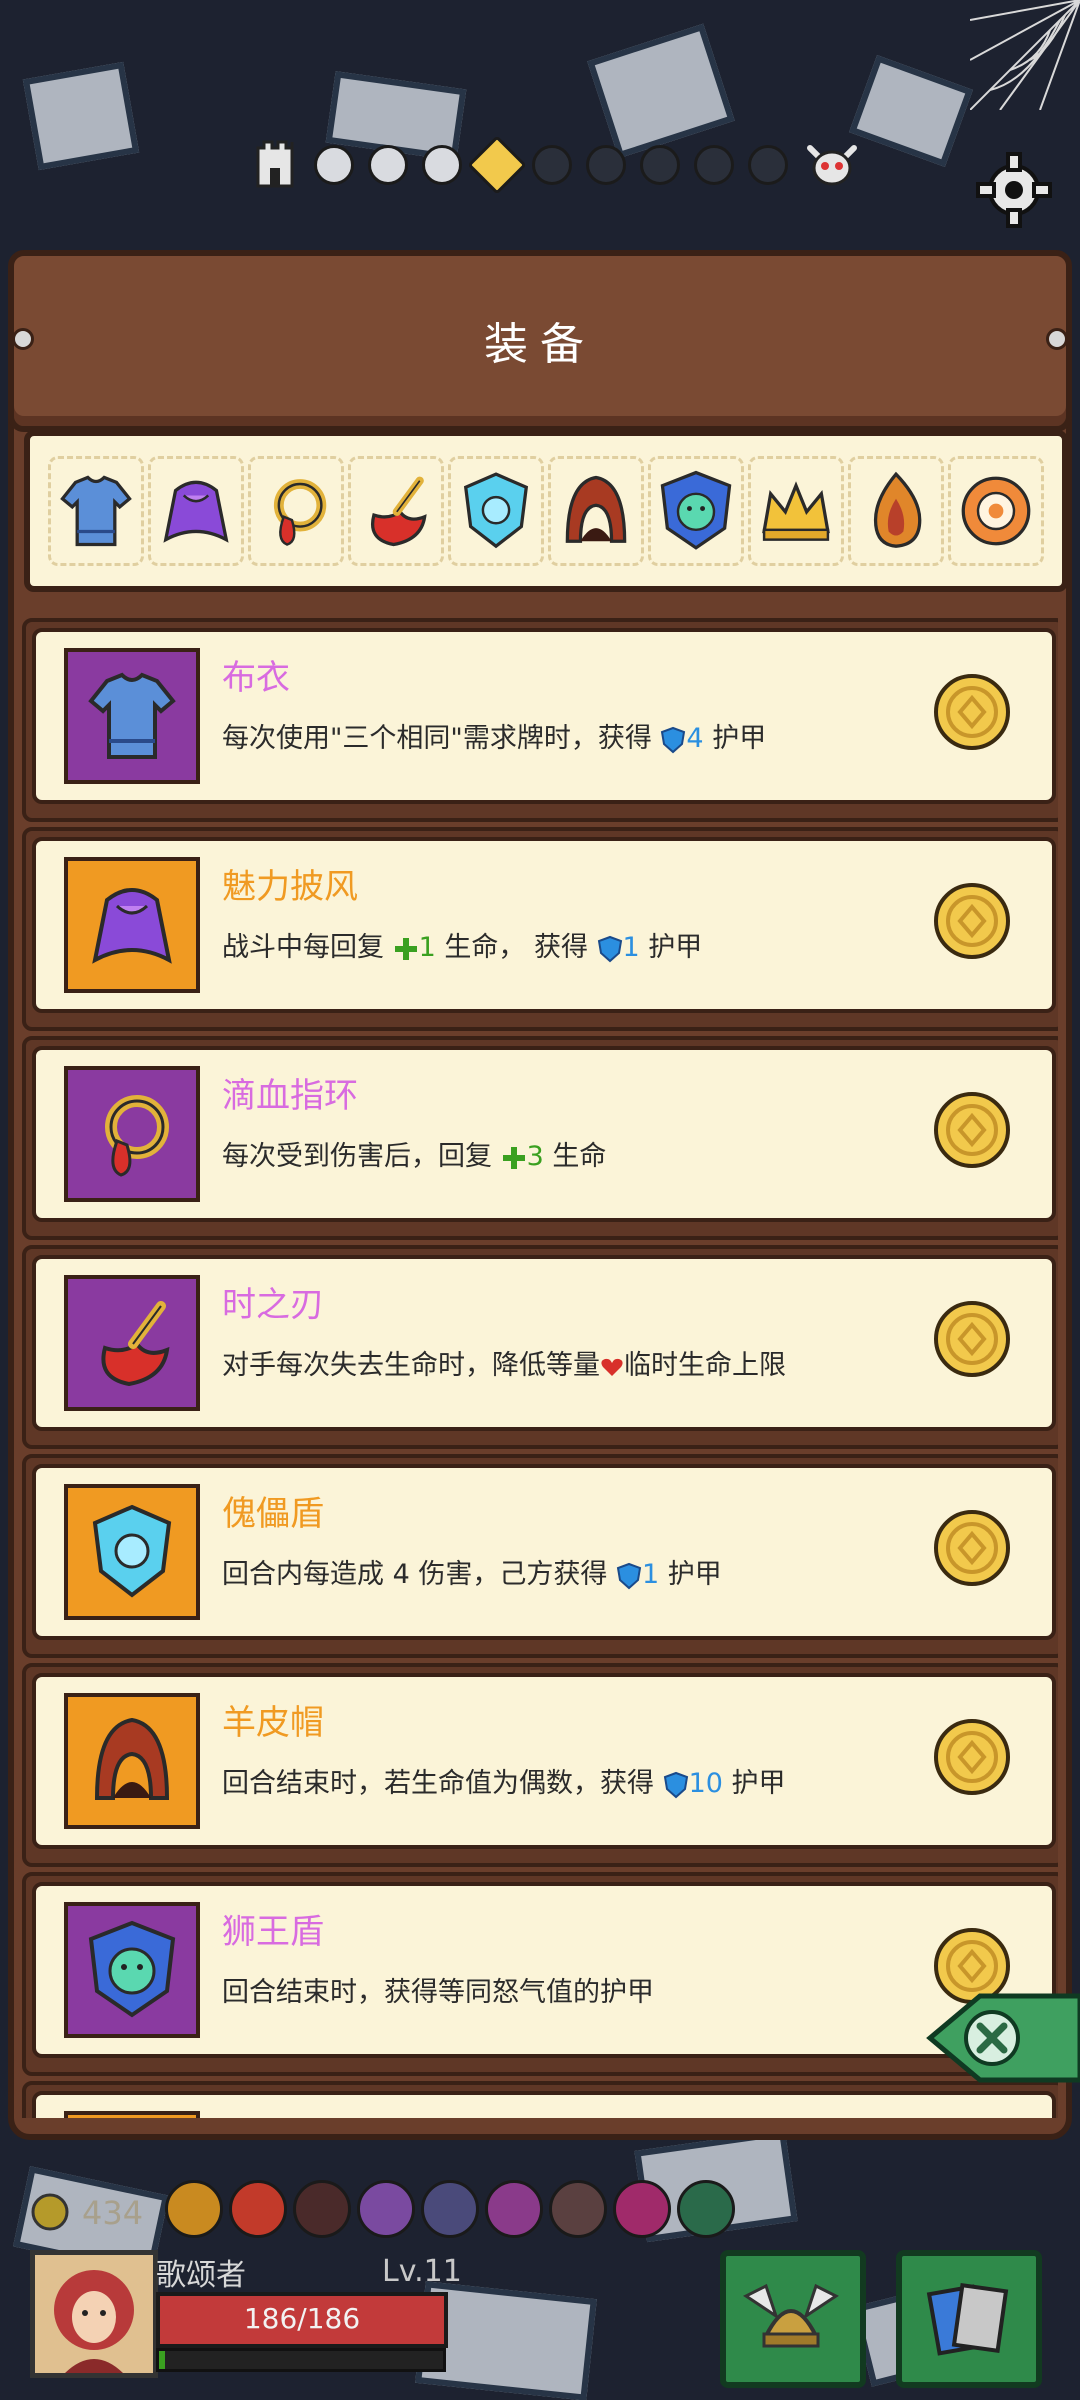 This screenshot has height=2400, width=1080. What do you see at coordinates (137, 1136) in the screenshot?
I see `ring-icon` at bounding box center [137, 1136].